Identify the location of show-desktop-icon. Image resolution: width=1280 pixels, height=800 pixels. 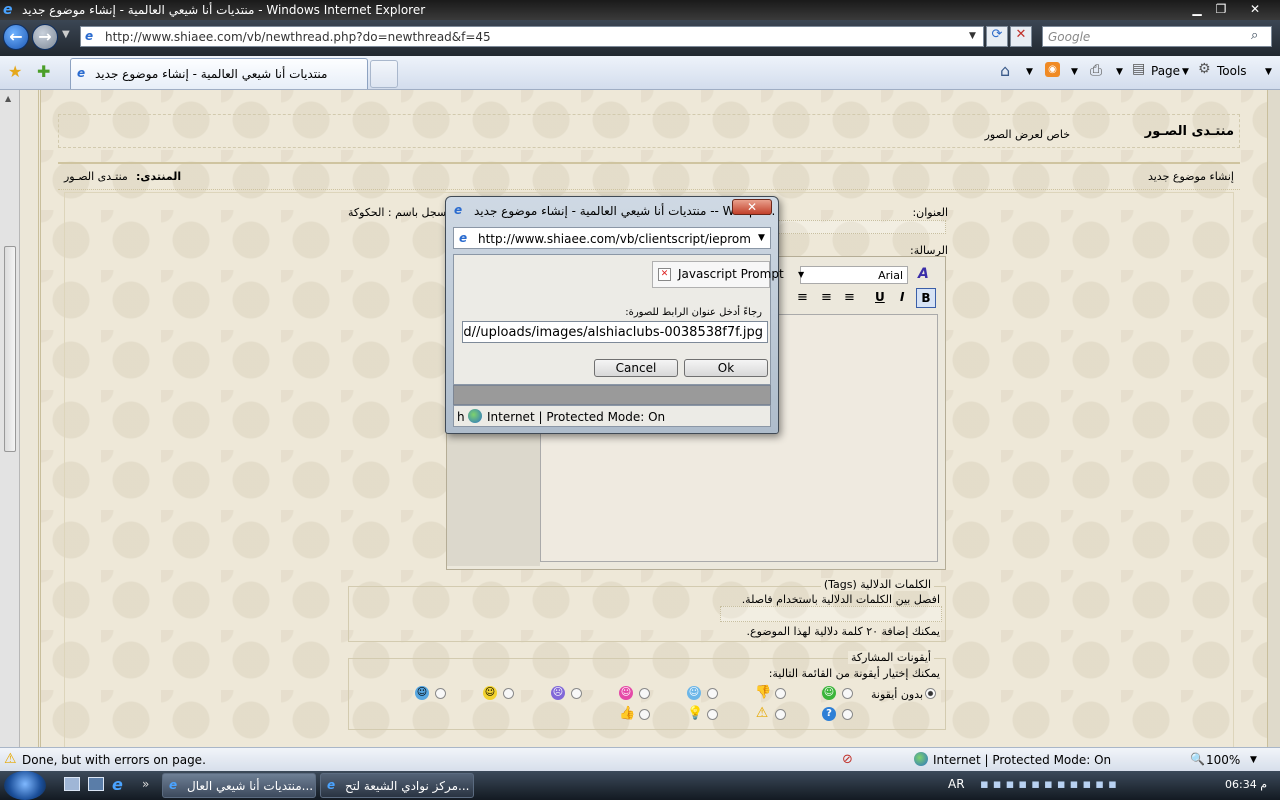
(72, 784).